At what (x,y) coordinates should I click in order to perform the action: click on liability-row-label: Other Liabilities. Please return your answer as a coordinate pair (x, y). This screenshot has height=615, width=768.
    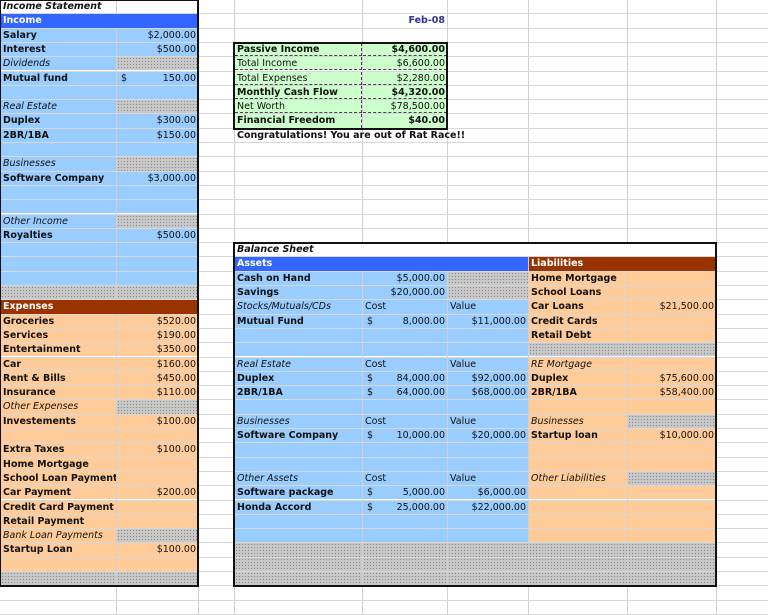
    Looking at the image, I should click on (578, 478).